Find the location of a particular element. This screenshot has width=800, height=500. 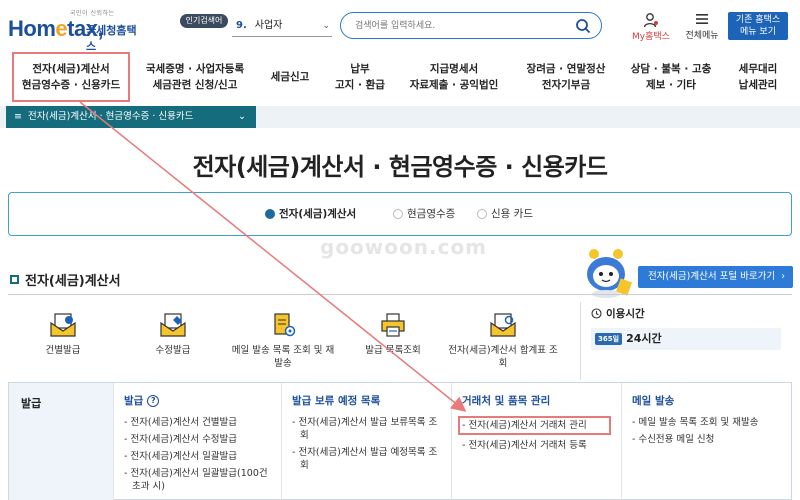

column-title: 발급 보류 예정 목록 is located at coordinates (336, 401).